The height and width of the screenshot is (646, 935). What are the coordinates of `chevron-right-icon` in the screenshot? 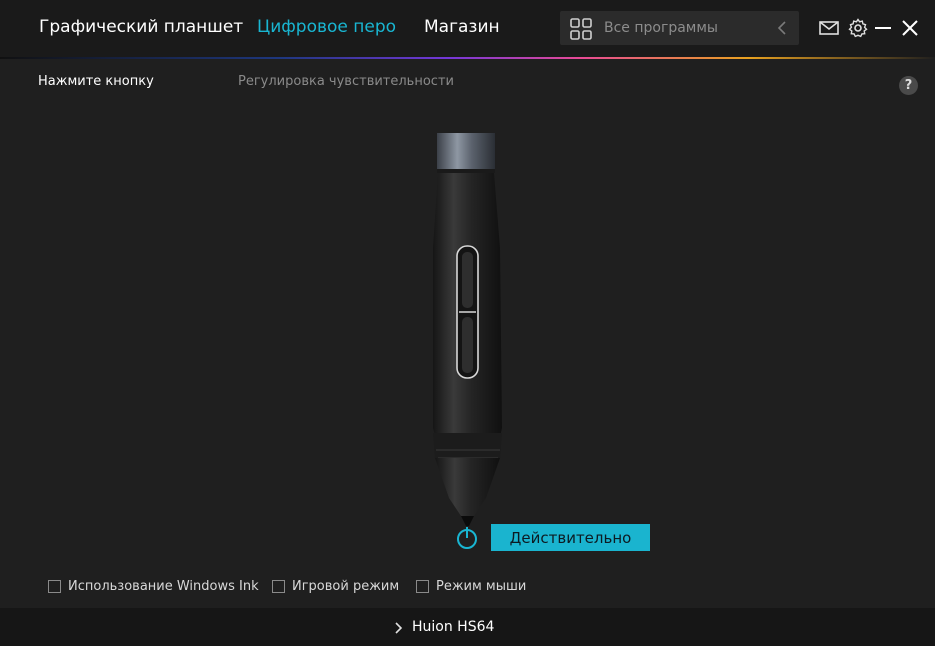 It's located at (398, 627).